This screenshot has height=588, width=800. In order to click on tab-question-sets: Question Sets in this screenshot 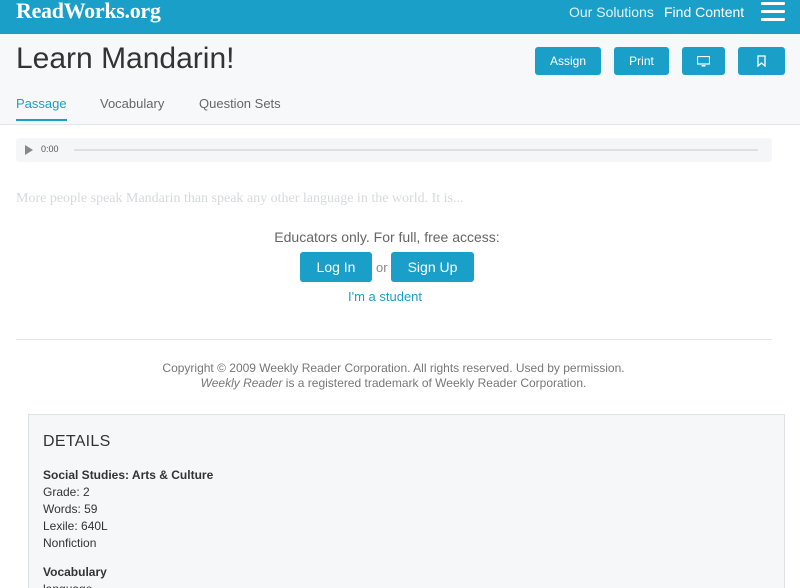, I will do `click(240, 103)`.